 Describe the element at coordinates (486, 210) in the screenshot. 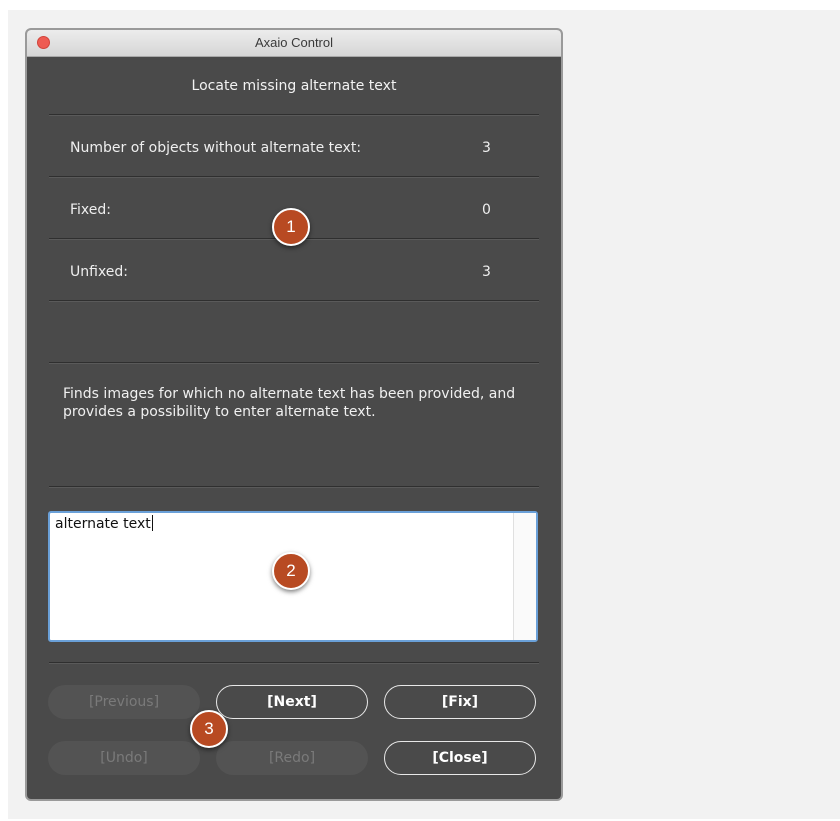

I see `stat-value-fixed: 0` at that location.